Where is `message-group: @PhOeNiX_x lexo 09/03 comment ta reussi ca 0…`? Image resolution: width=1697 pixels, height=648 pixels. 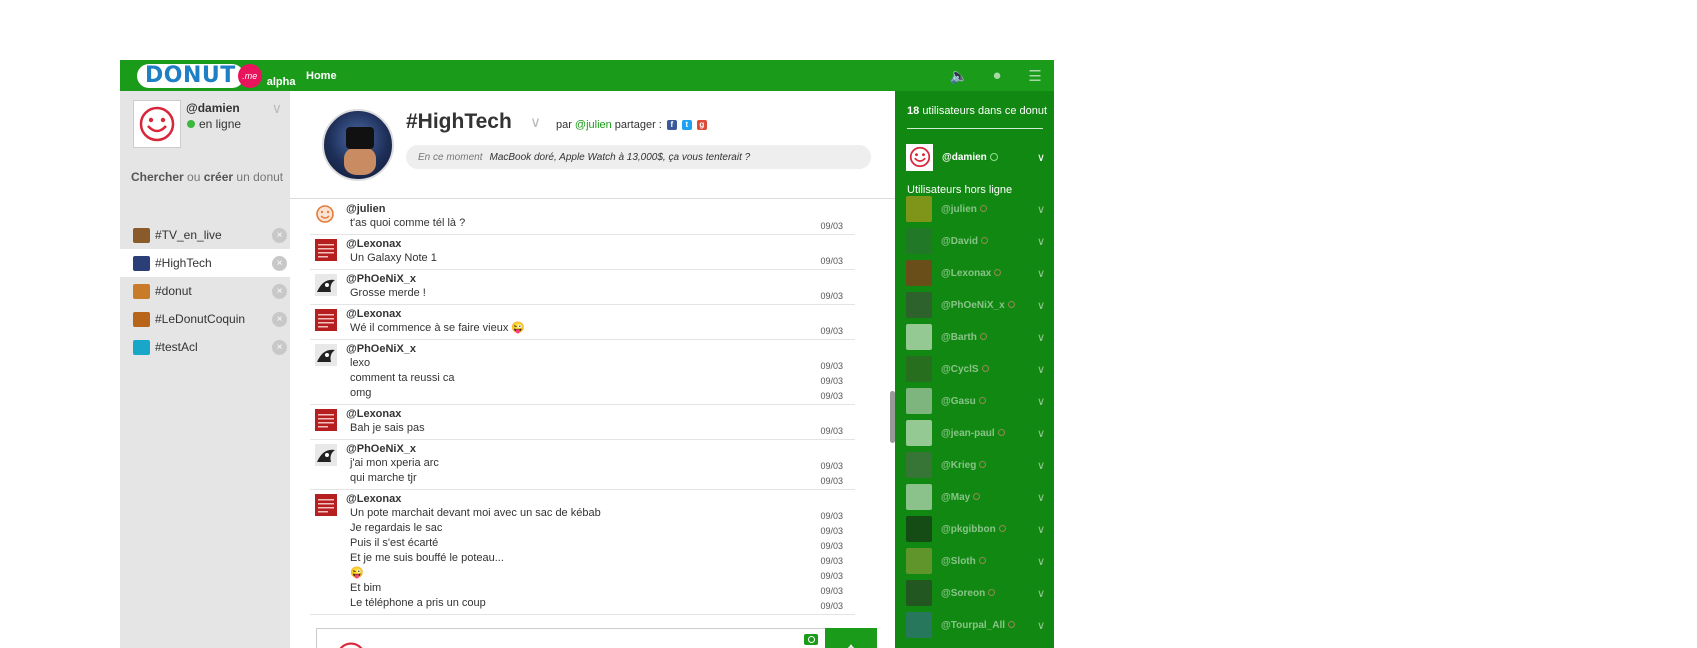 message-group: @PhOeNiX_x lexo 09/03 comment ta reussi ca 0… is located at coordinates (582, 372).